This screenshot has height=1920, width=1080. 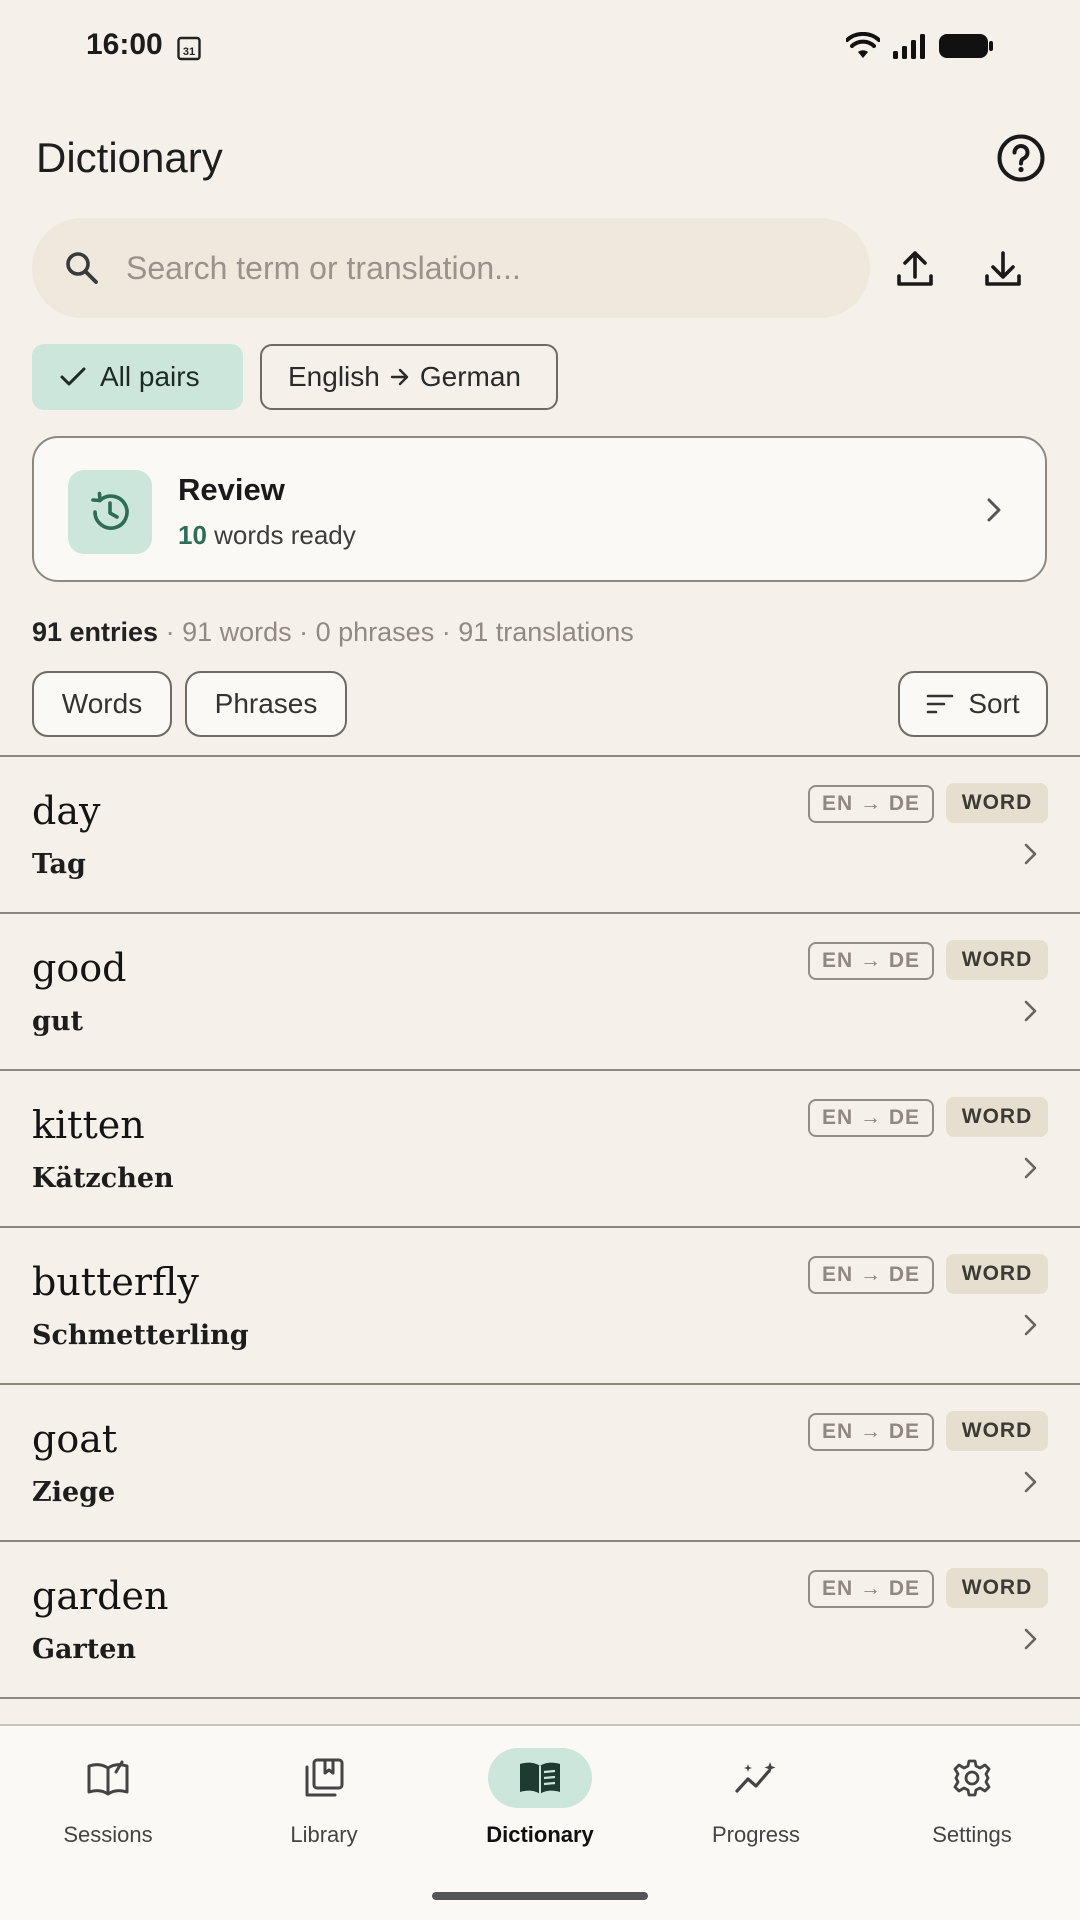 I want to click on download-icon, so click(x=1003, y=269).